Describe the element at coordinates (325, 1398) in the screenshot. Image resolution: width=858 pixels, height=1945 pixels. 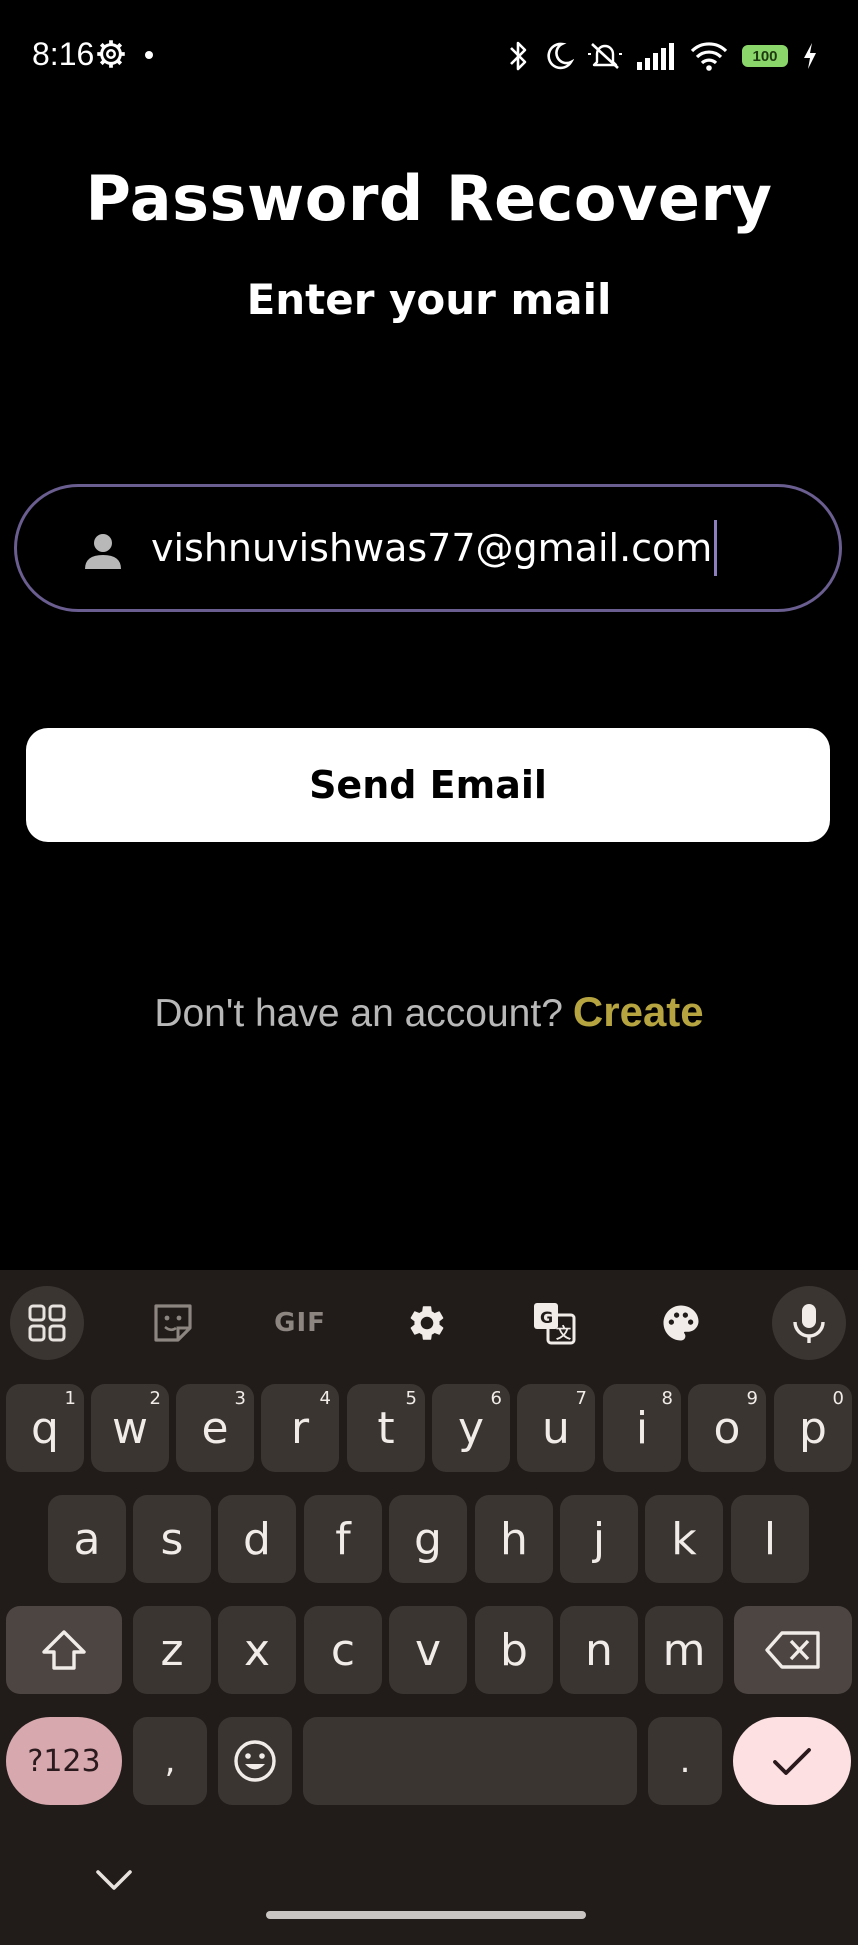
I see `key-hint: 4` at that location.